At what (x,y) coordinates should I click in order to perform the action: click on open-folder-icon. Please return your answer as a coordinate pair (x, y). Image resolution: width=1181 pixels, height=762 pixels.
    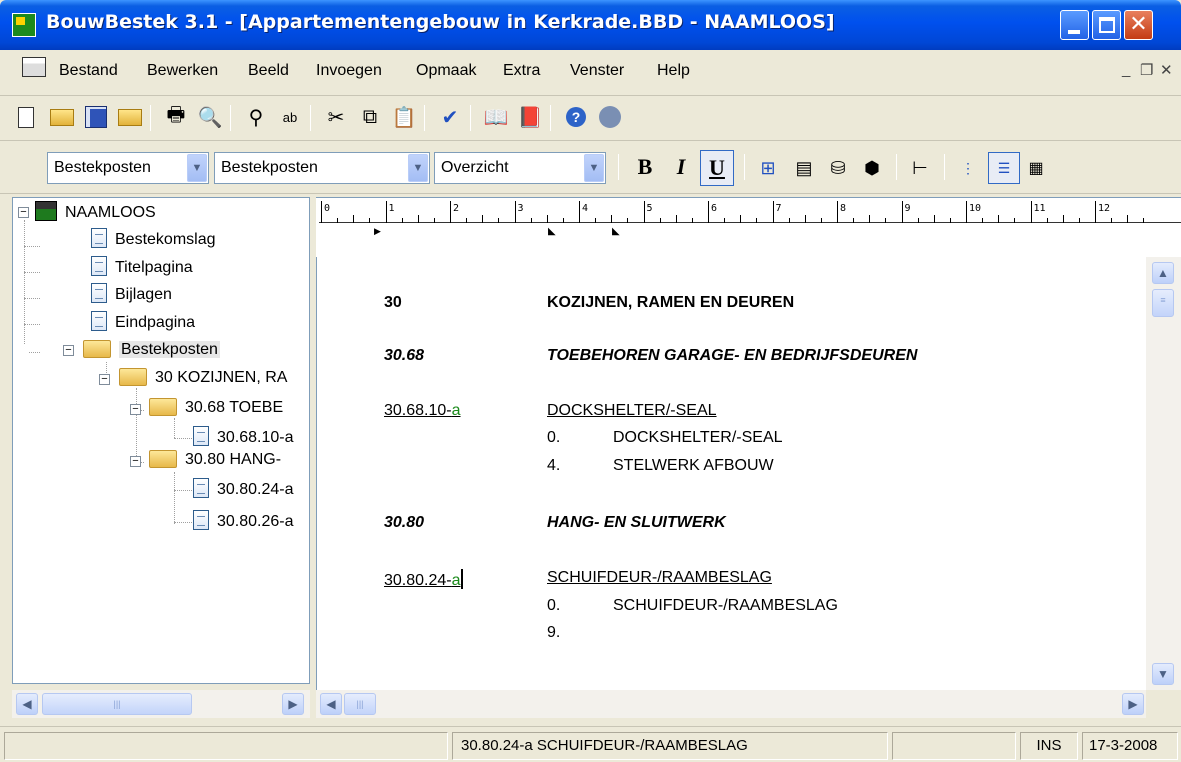
    Looking at the image, I should click on (130, 117).